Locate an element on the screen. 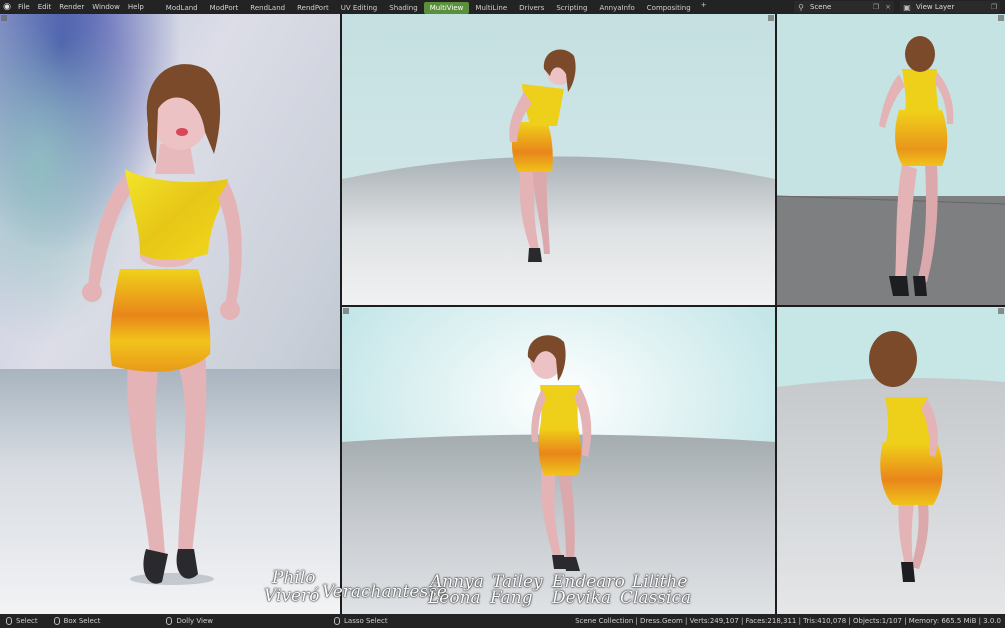  copy-scene-icon: ❐ is located at coordinates (876, 7).